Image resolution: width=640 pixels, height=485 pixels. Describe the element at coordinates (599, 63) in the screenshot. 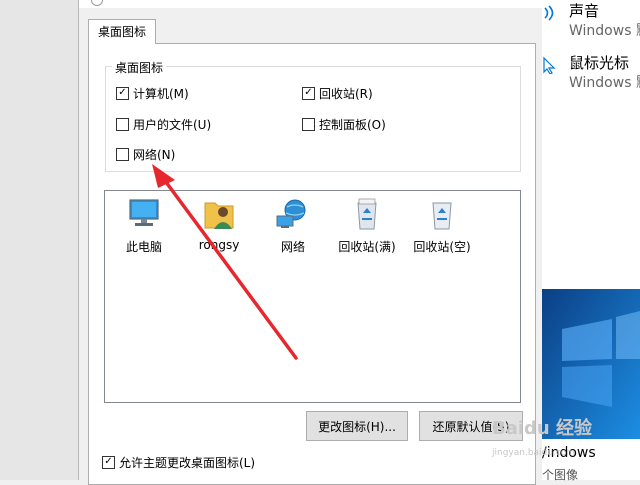

I see `setting-title: 鼠标光标` at that location.